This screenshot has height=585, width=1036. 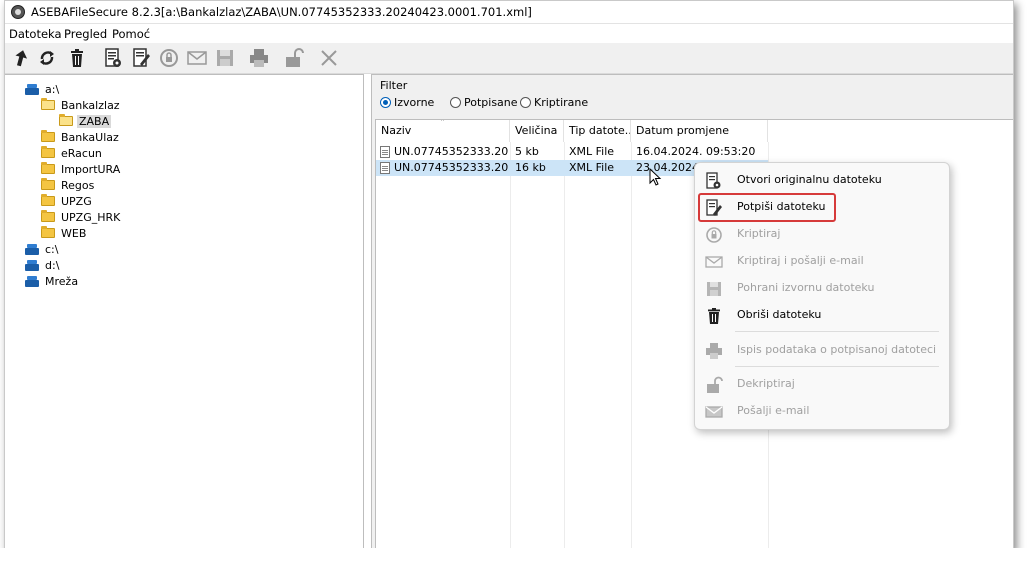 What do you see at coordinates (43, 89) in the screenshot?
I see `tree-item-drive-a: a:\` at bounding box center [43, 89].